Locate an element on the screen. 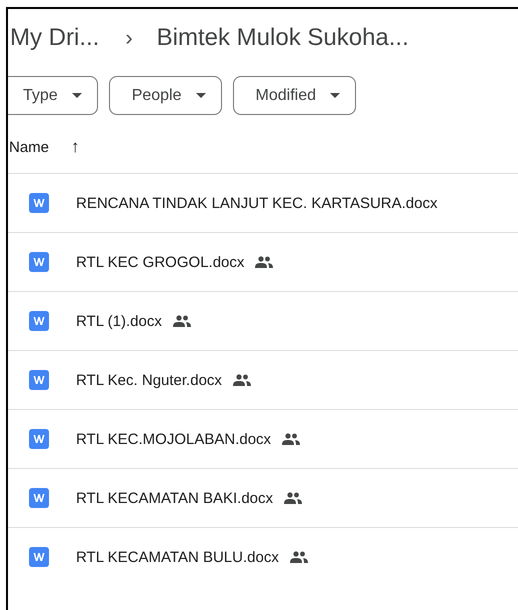  column-header: Name is located at coordinates (29, 147).